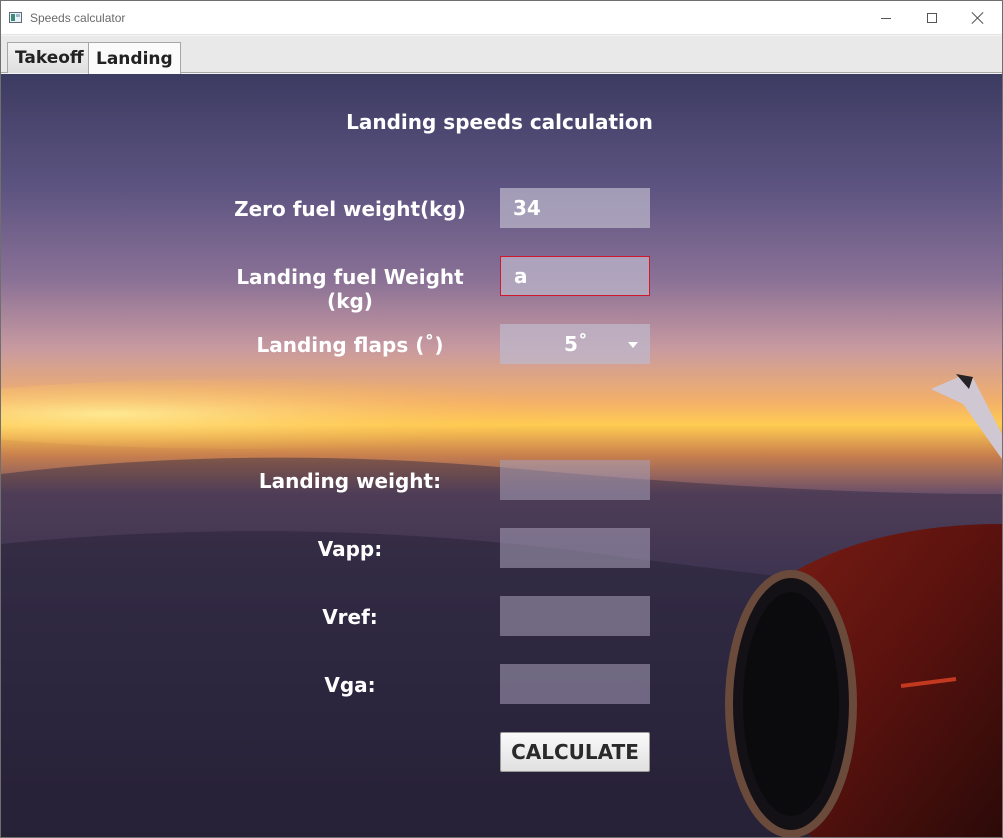 Image resolution: width=1003 pixels, height=838 pixels. What do you see at coordinates (15, 17) in the screenshot?
I see `app-icon` at bounding box center [15, 17].